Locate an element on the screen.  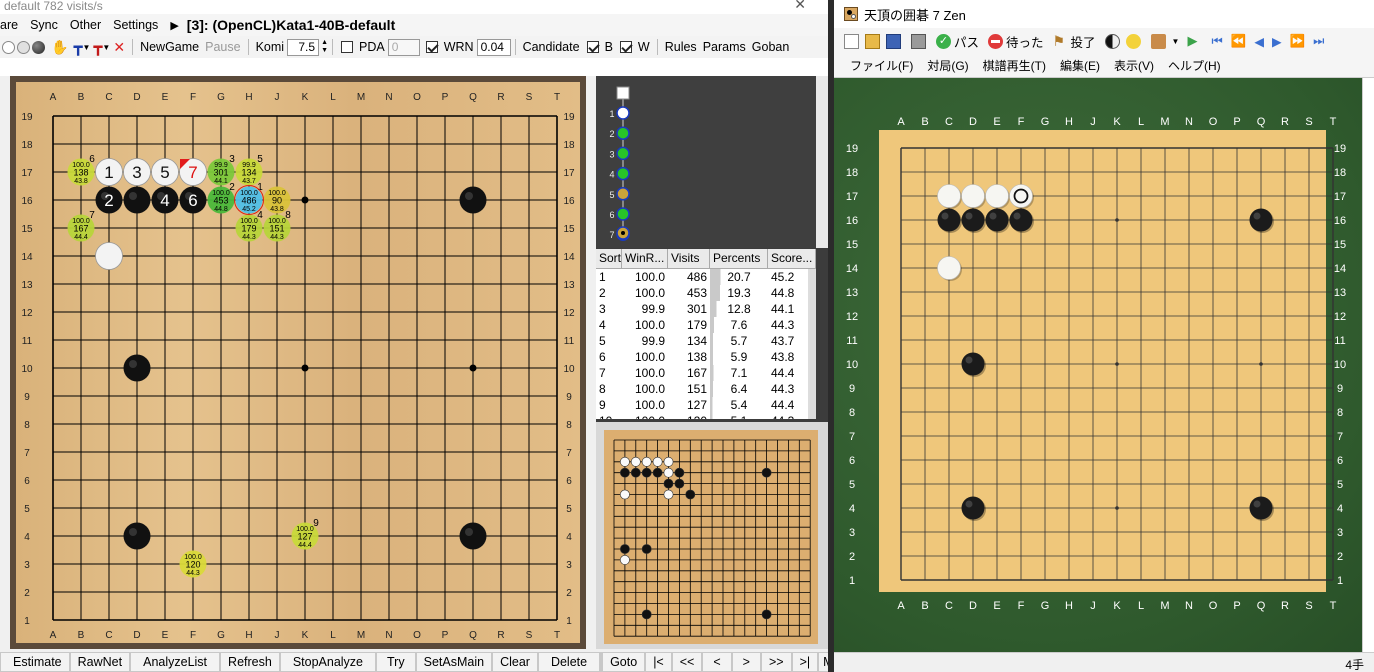
table-row: 6 100.0 138 5.9 43.8 is located at coordinates (706, 357).